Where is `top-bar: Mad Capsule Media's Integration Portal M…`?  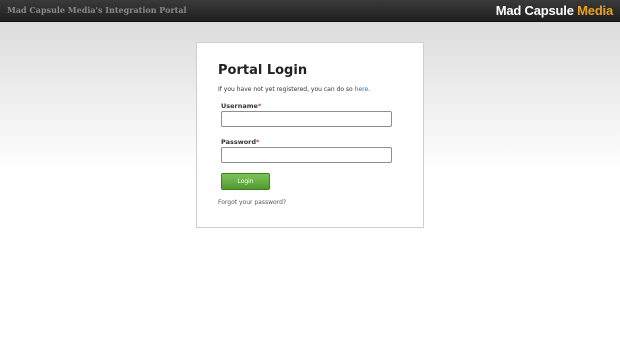
top-bar: Mad Capsule Media's Integration Portal M… is located at coordinates (310, 11).